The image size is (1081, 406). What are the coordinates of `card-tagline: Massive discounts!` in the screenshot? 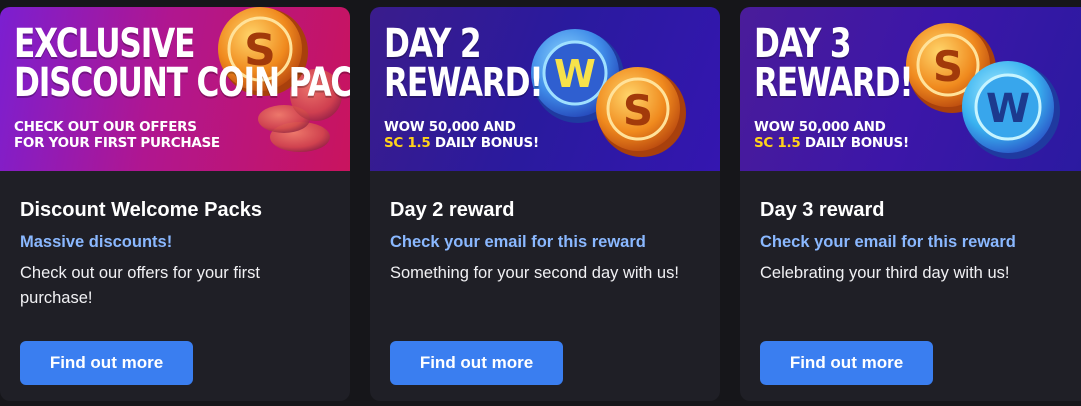 It's located at (96, 242).